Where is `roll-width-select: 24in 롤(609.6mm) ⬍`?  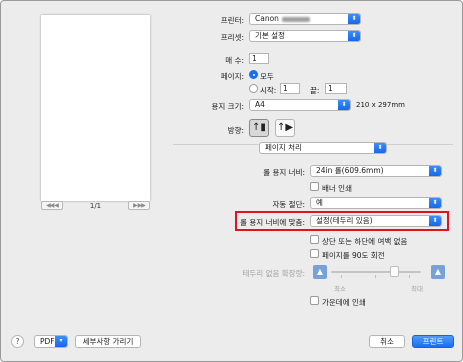 roll-width-select: 24in 롤(609.6mm) ⬍ is located at coordinates (376, 171).